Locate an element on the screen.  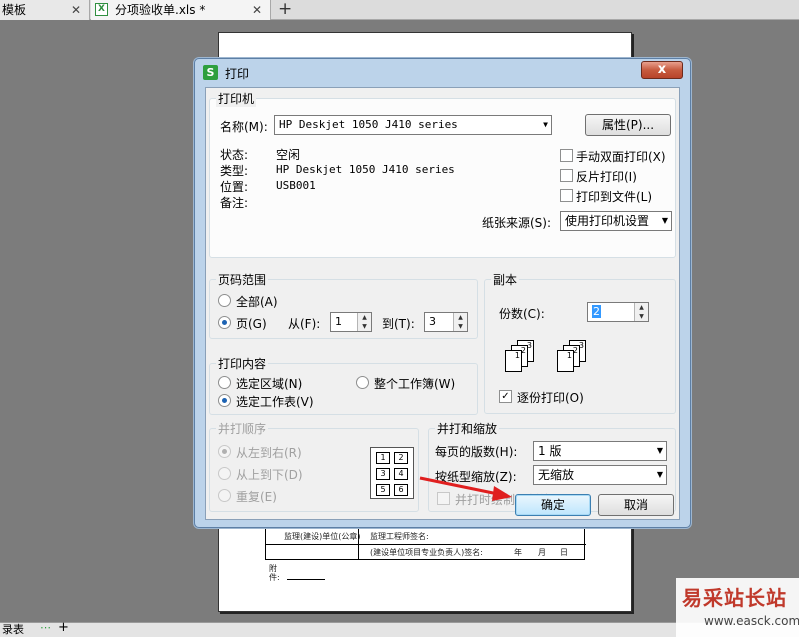
left-to-right-label: 从左到右(R) is located at coordinates (269, 452).